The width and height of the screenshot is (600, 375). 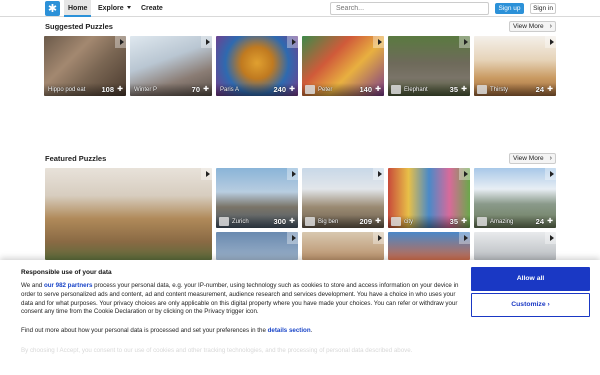 What do you see at coordinates (128, 214) in the screenshot?
I see `featured-puzzle-tile-large` at bounding box center [128, 214].